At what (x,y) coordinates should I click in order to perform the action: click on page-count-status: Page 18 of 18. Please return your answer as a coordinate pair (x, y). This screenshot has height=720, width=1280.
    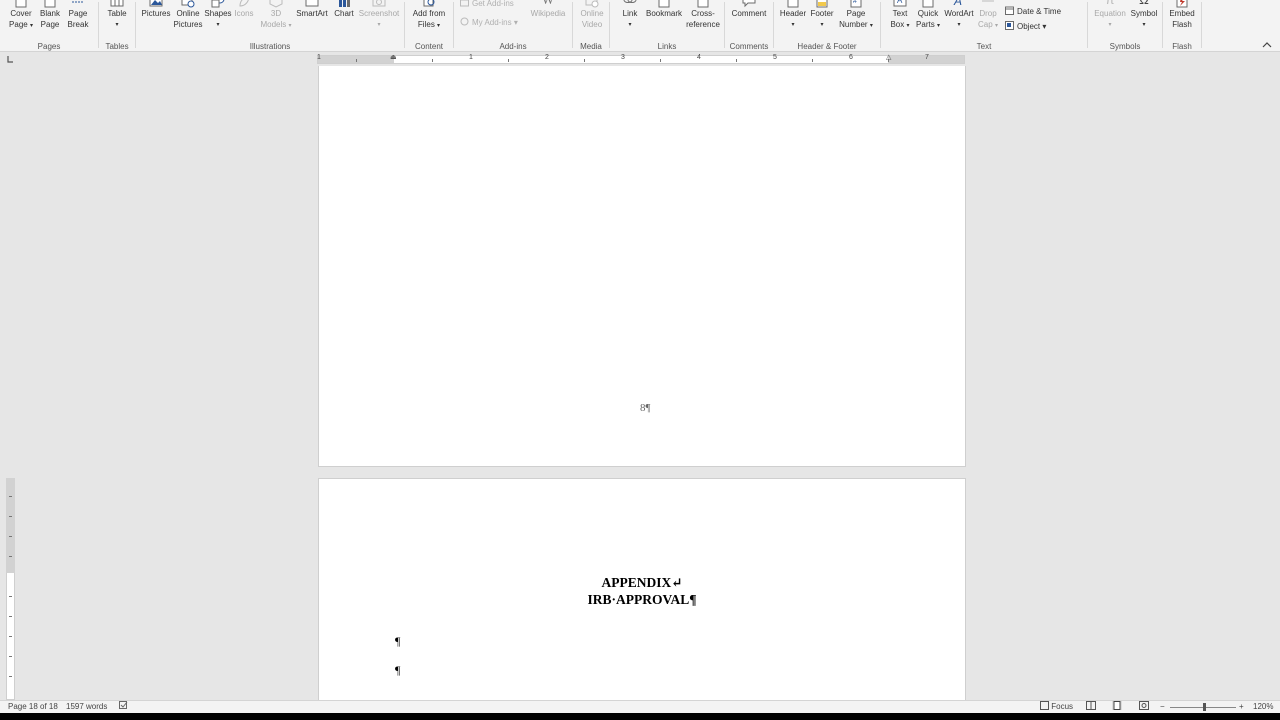
    Looking at the image, I should click on (33, 707).